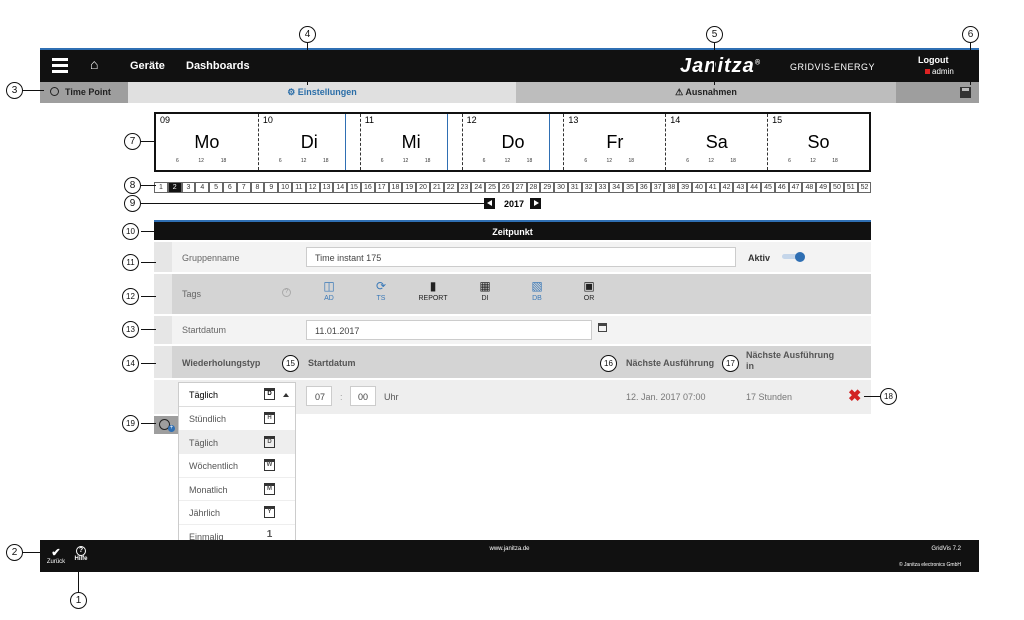 This screenshot has width=1024, height=620. What do you see at coordinates (433, 291) in the screenshot?
I see `tag-report: ▮ REPORT` at bounding box center [433, 291].